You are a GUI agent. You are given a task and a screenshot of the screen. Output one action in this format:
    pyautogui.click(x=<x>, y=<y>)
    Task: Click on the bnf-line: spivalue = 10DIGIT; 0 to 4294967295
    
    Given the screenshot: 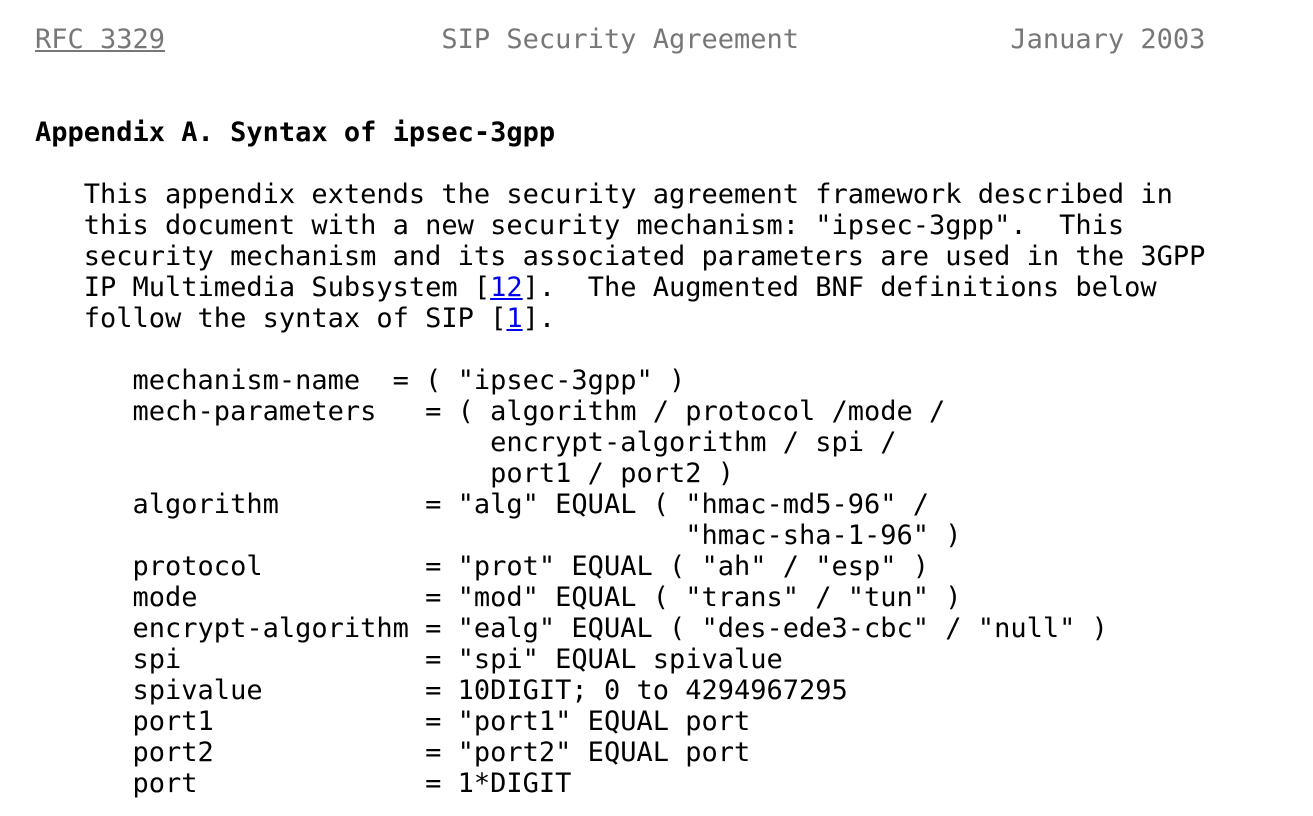 What is the action you would take?
    pyautogui.click(x=441, y=690)
    